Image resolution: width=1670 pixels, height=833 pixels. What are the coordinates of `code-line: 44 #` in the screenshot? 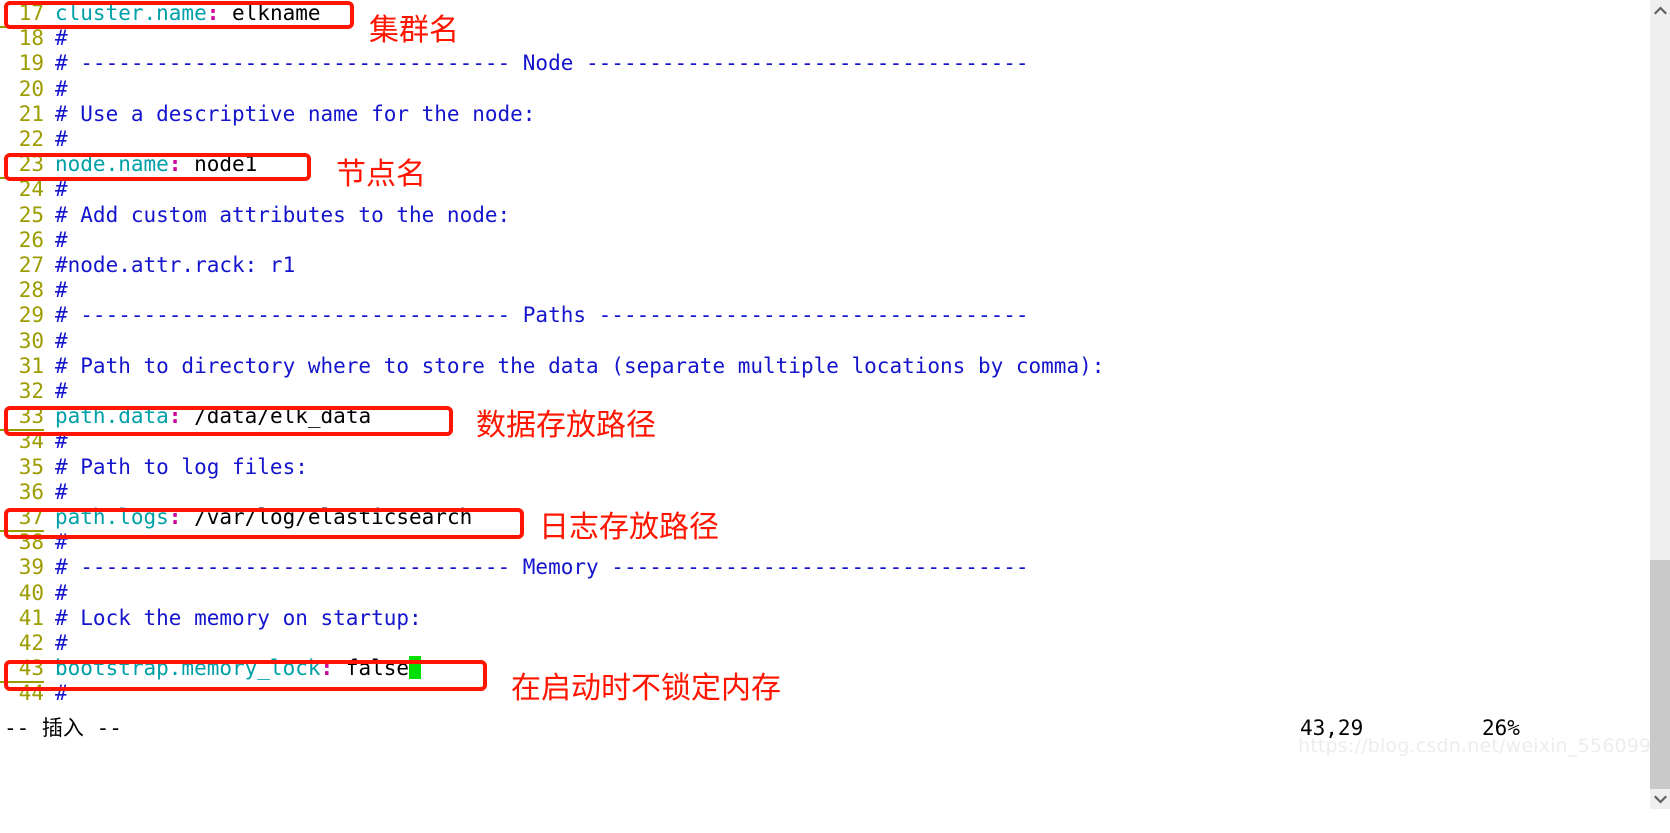 It's located at (34, 693).